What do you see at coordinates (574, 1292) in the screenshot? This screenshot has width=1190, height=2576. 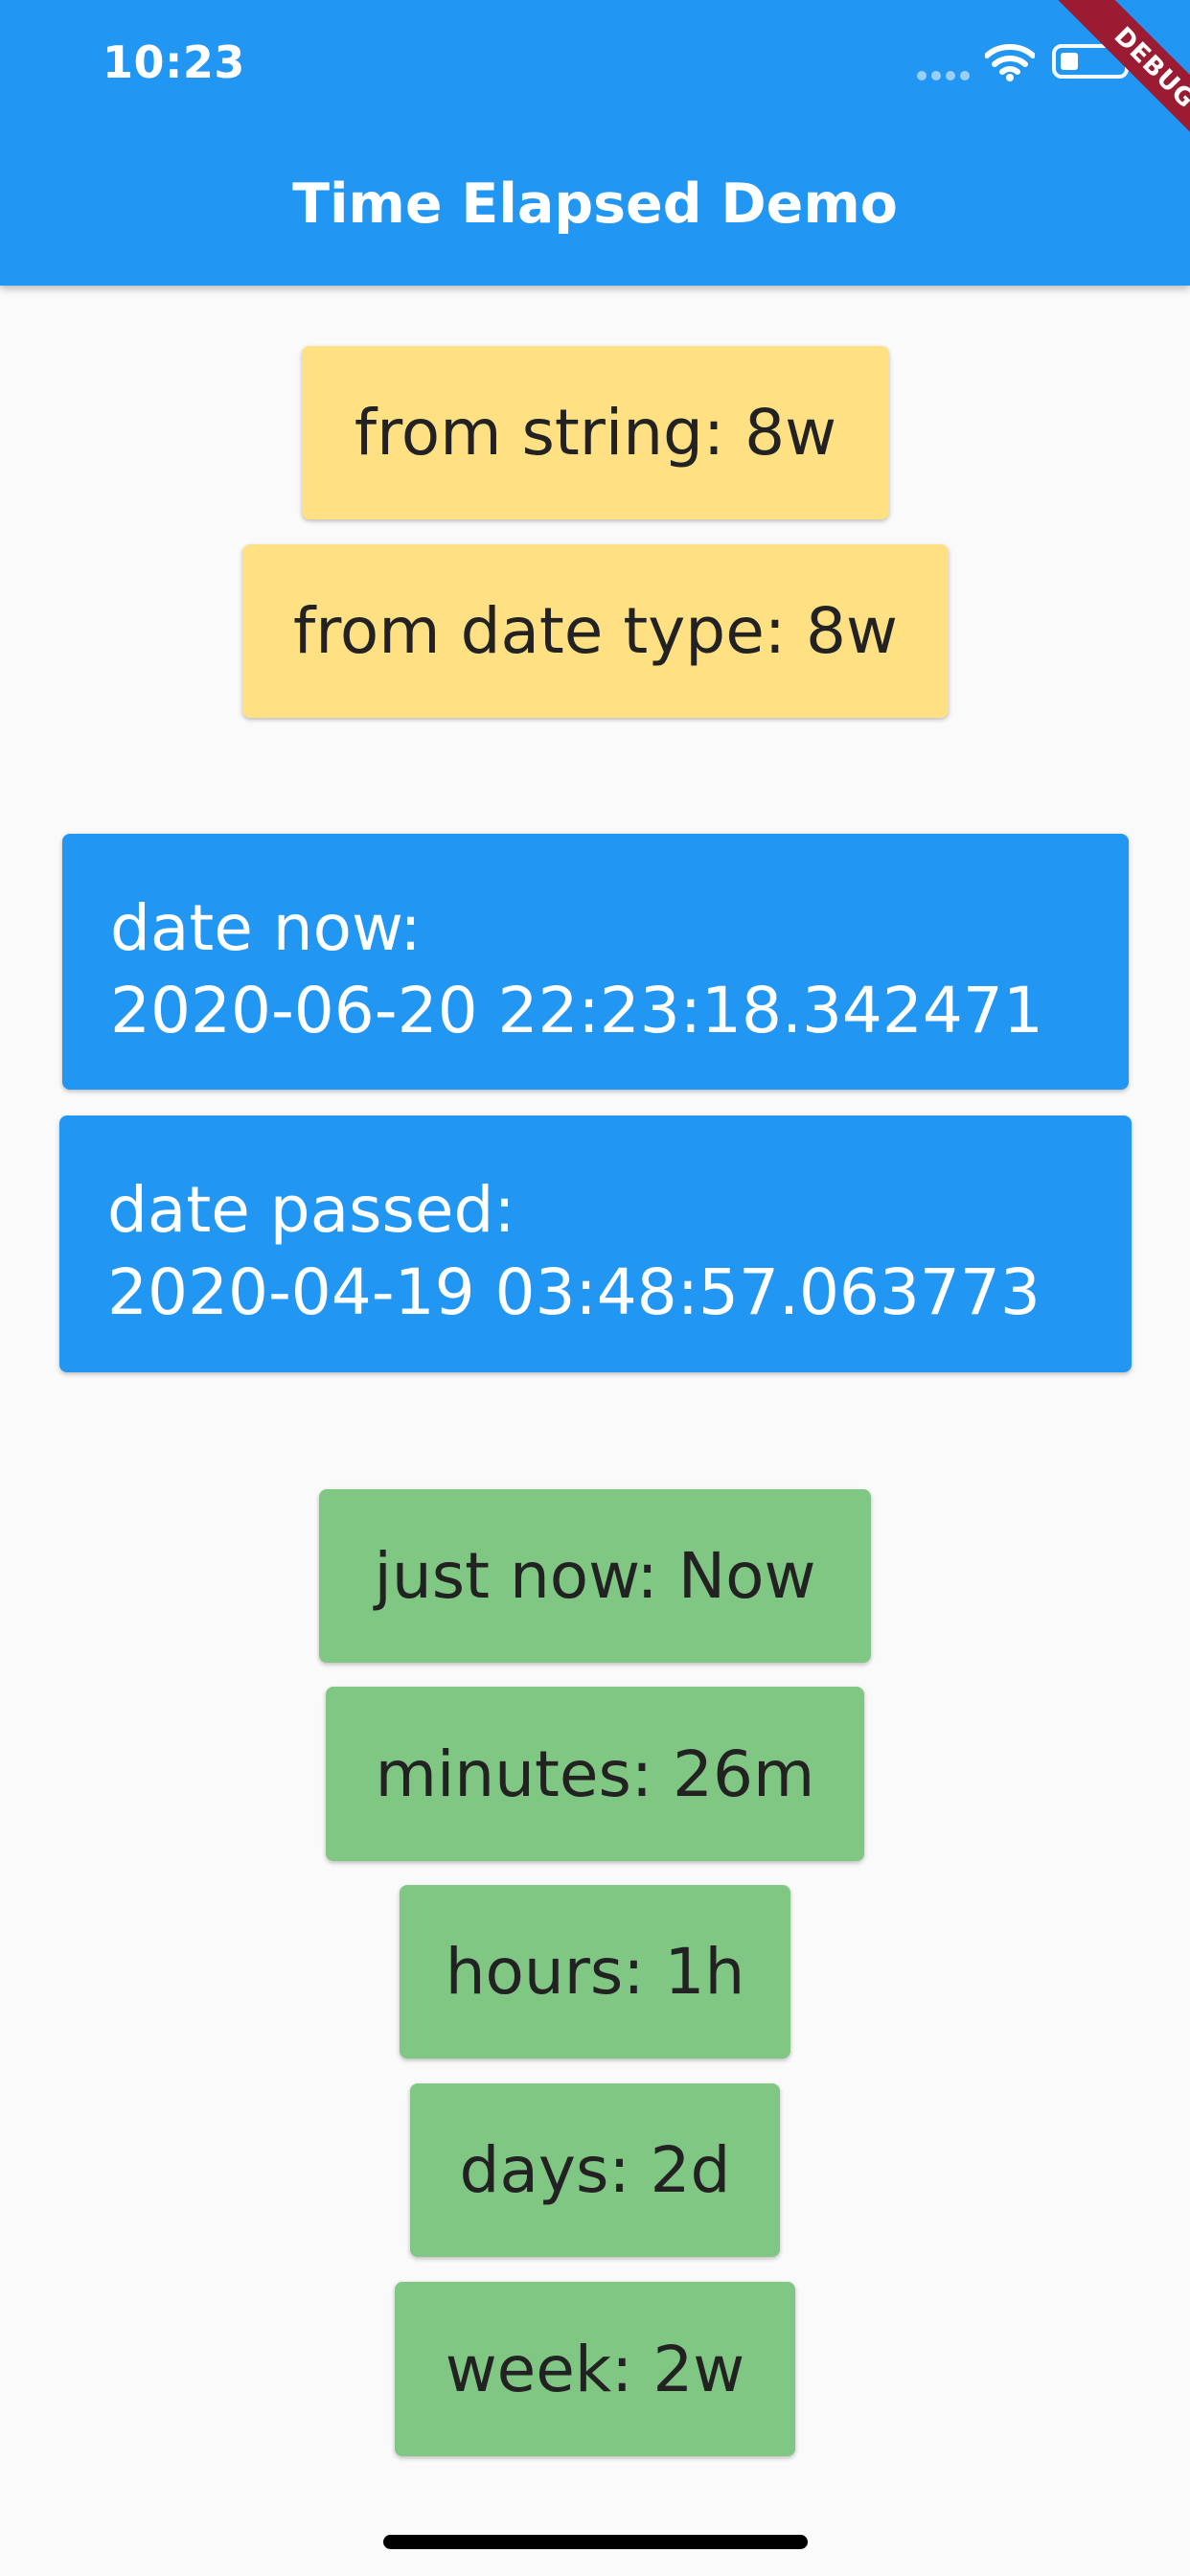 I see `date-passed-value: 2020-04-19 03:48:57.063773` at bounding box center [574, 1292].